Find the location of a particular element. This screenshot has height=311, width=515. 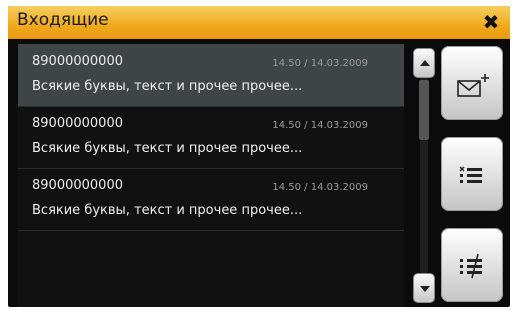

list-strike-icon is located at coordinates (471, 266).